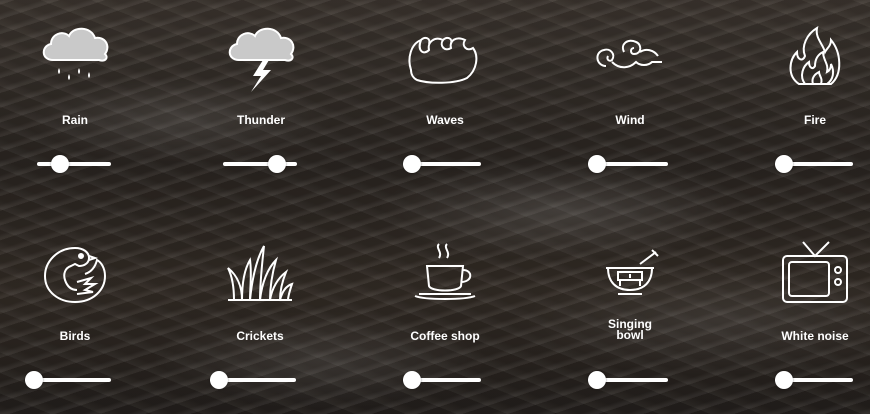  What do you see at coordinates (814, 380) in the screenshot?
I see `white-noise-volume-slider` at bounding box center [814, 380].